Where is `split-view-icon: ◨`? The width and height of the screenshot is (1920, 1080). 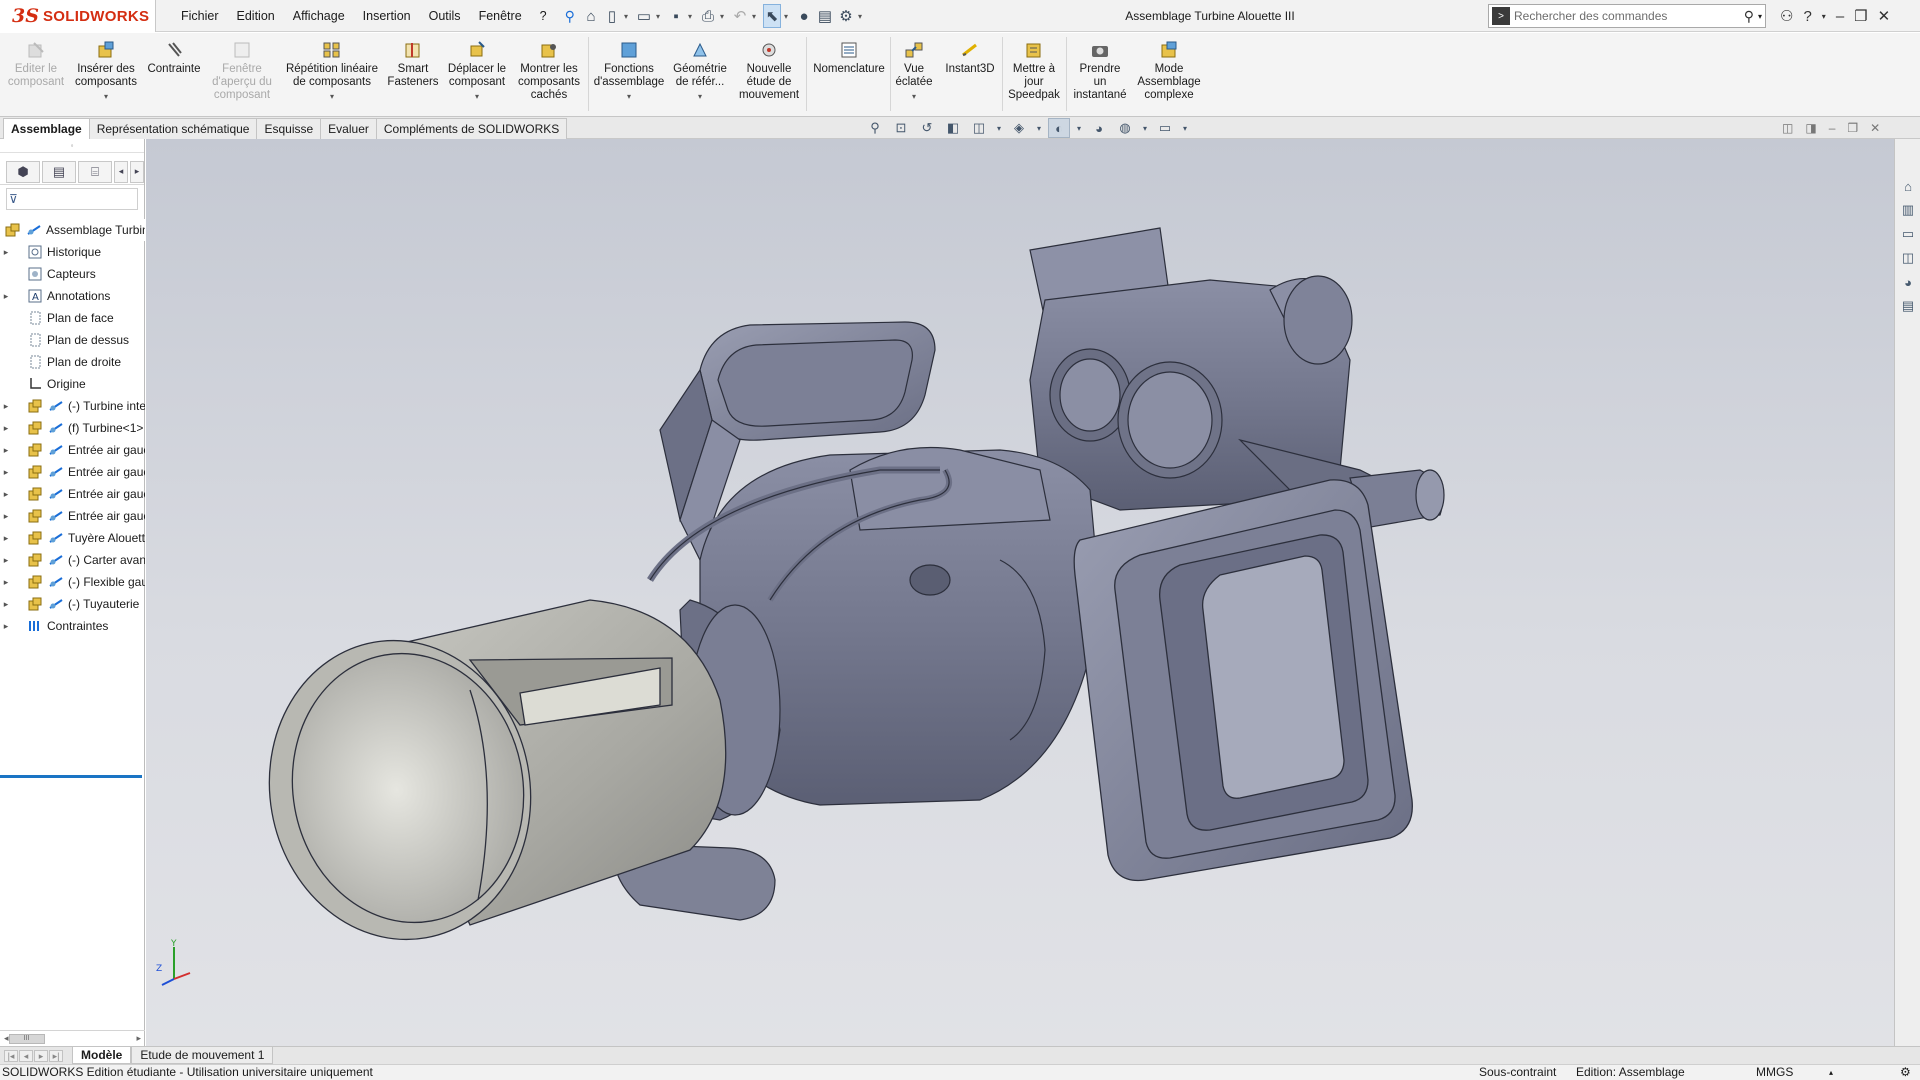 split-view-icon: ◨ is located at coordinates (1810, 128).